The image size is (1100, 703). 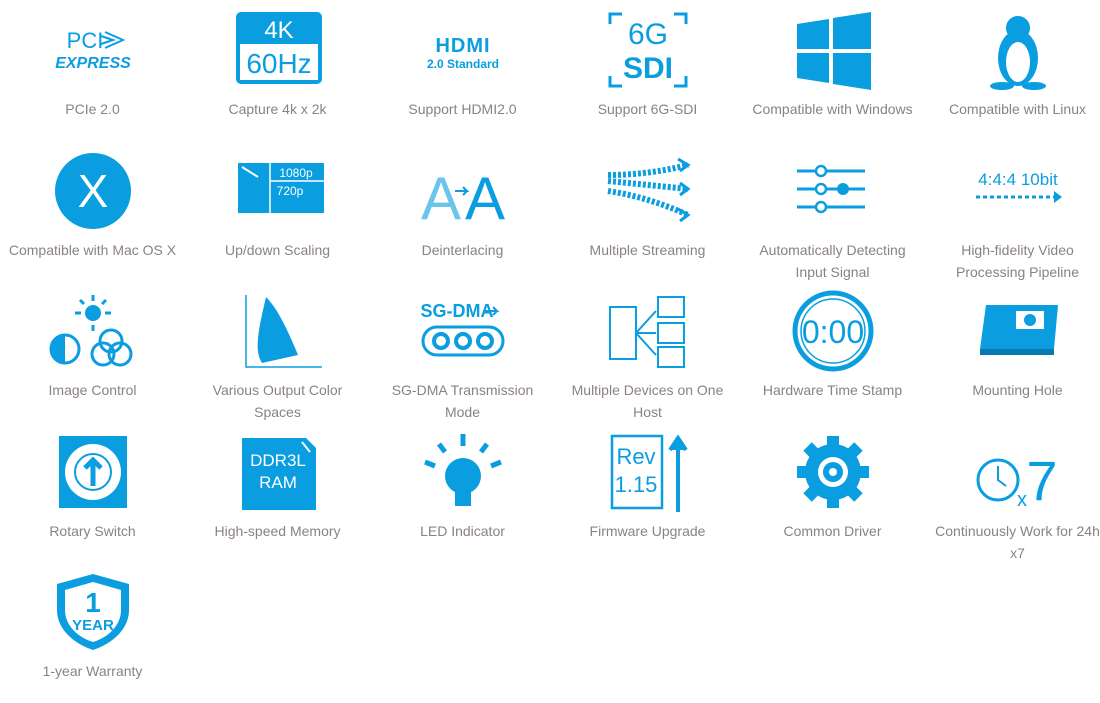 What do you see at coordinates (648, 109) in the screenshot?
I see `feature-label: Support 6G-SDI` at bounding box center [648, 109].